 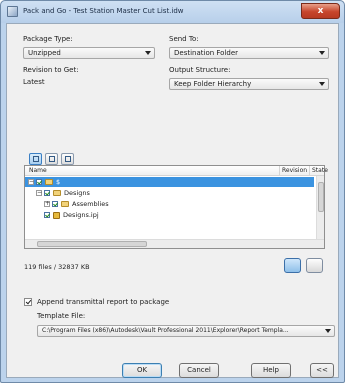 What do you see at coordinates (77, 193) in the screenshot?
I see `row-name: Designs` at bounding box center [77, 193].